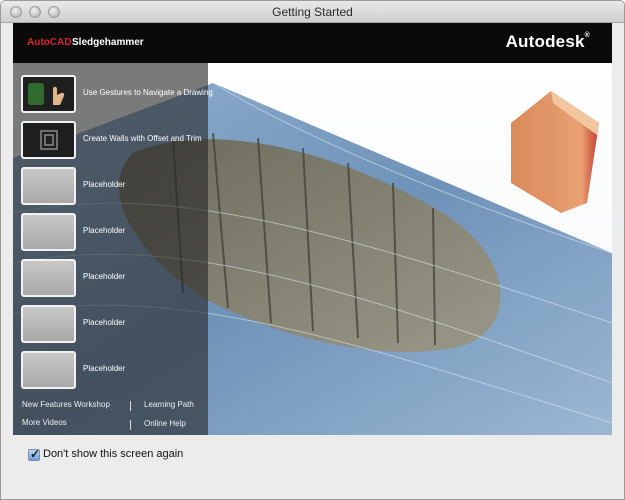  I want to click on dialog-footer: ✓ Don't show this screen again, so click(312, 467).